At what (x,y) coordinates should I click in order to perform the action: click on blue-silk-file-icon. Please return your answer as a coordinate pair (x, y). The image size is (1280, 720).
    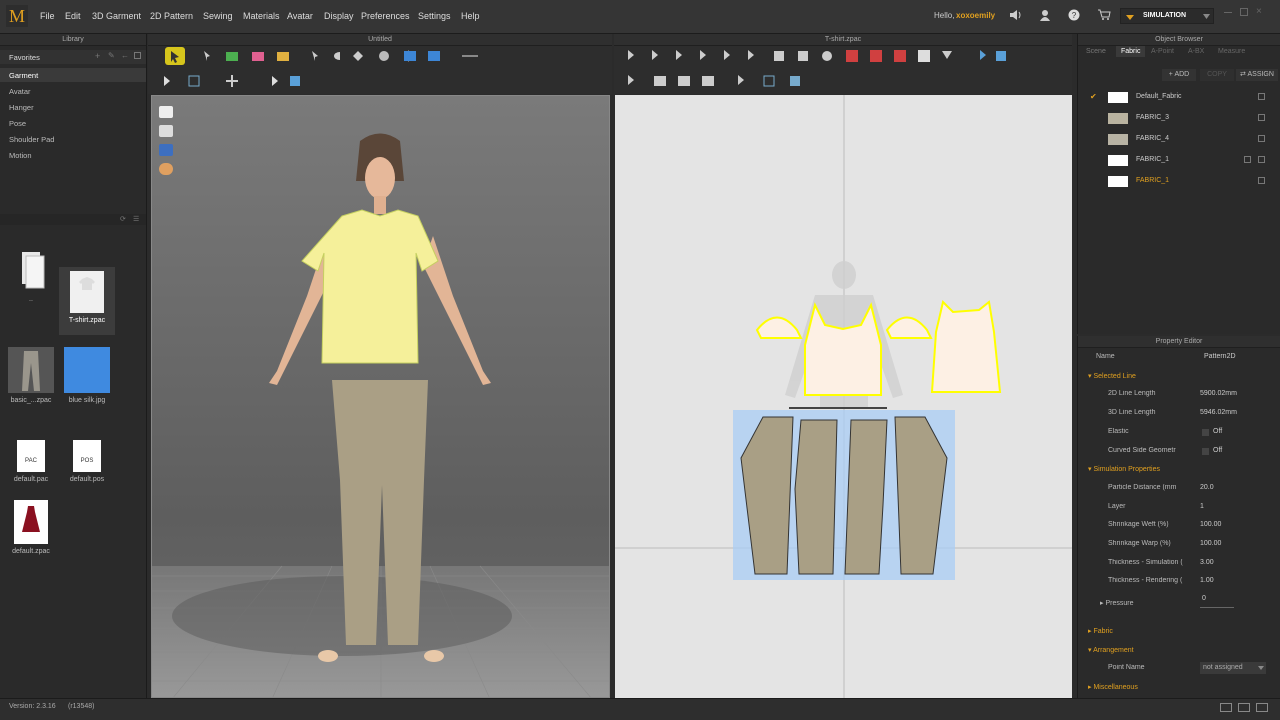
    Looking at the image, I should click on (87, 370).